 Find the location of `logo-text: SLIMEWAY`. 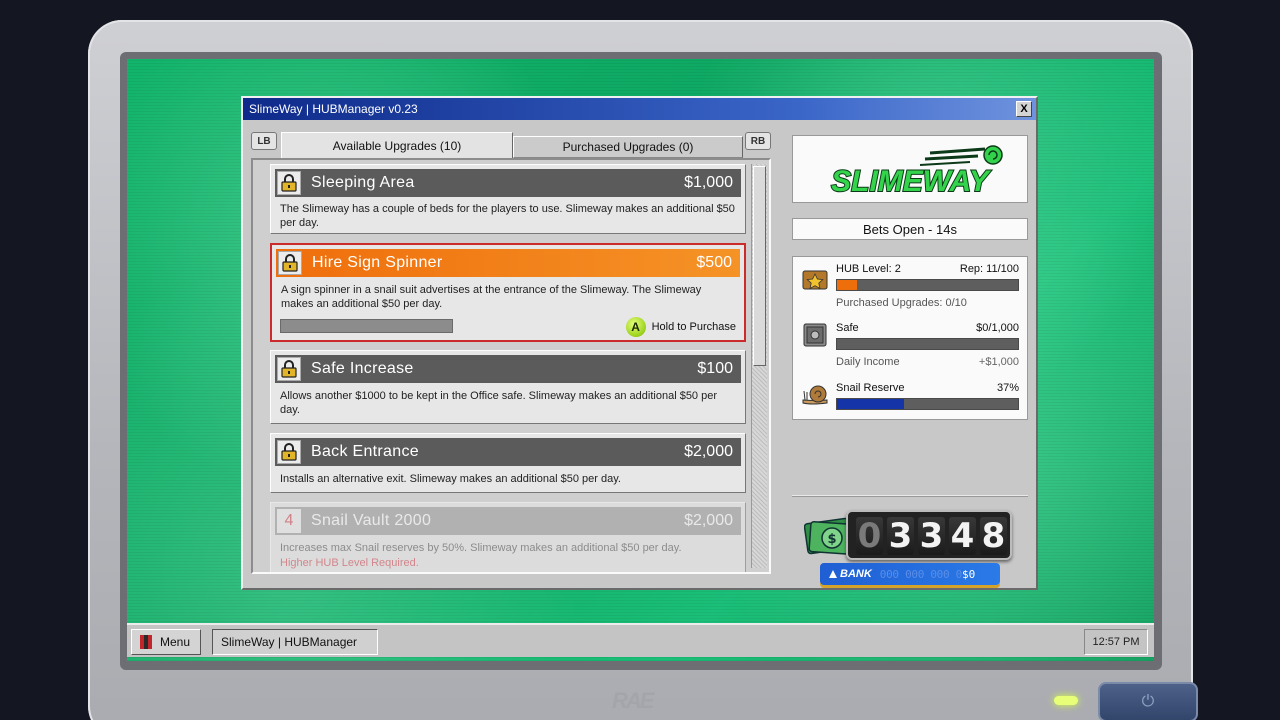

logo-text: SLIMEWAY is located at coordinates (911, 181).